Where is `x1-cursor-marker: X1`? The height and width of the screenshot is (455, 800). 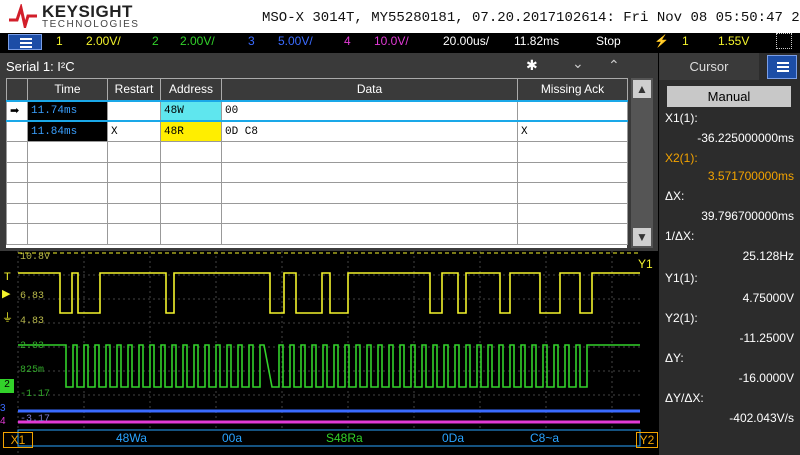 x1-cursor-marker: X1 is located at coordinates (18, 440).